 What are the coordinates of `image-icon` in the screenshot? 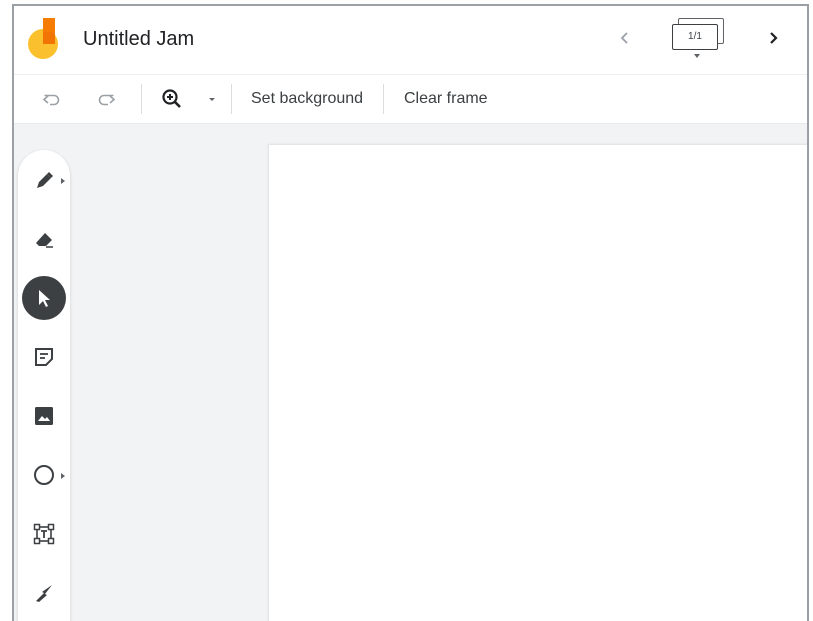 It's located at (44, 416).